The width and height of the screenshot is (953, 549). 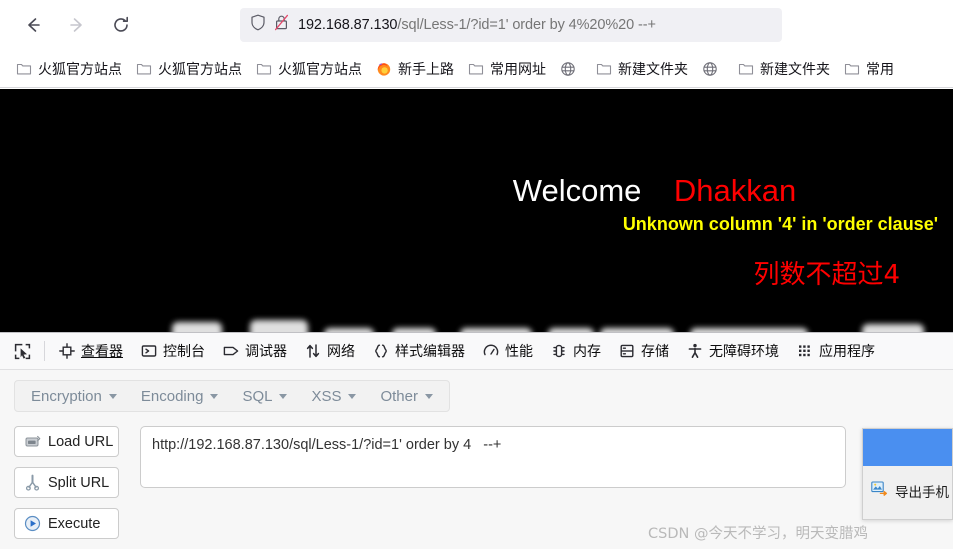 What do you see at coordinates (66, 396) in the screenshot?
I see `menu-label: Encryption` at bounding box center [66, 396].